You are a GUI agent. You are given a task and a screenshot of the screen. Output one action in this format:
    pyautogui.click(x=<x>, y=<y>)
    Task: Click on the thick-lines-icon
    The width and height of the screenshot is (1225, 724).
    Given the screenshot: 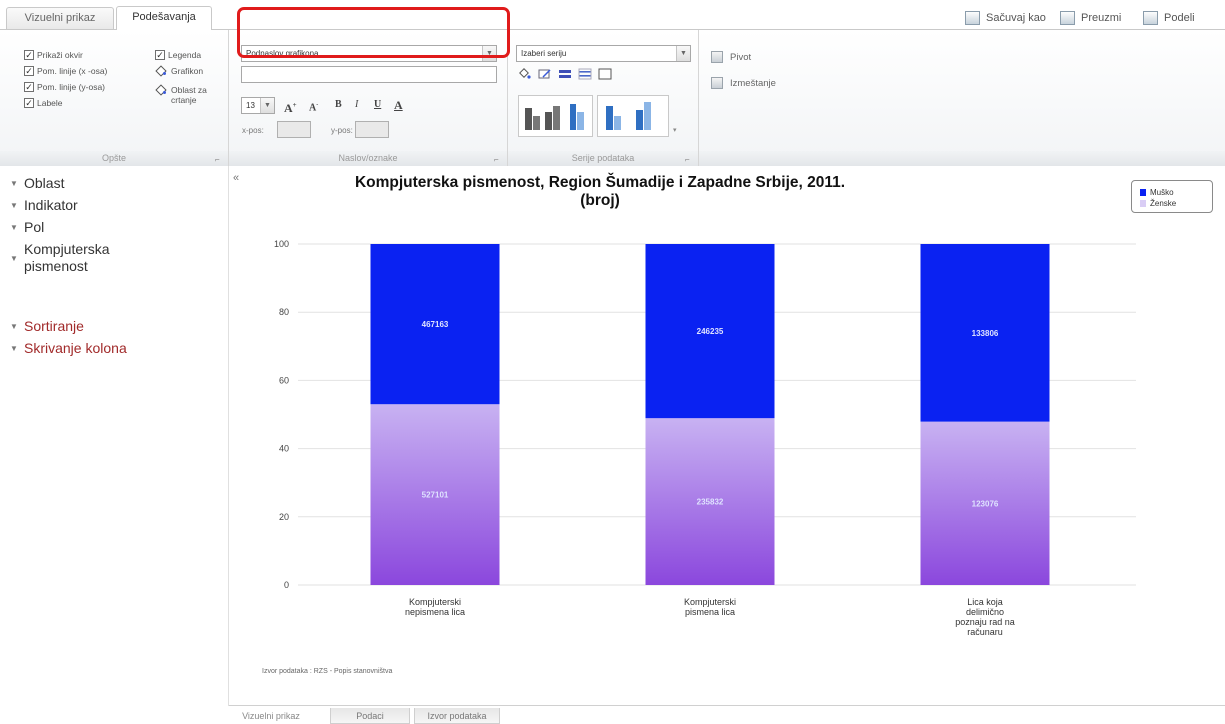 What is the action you would take?
    pyautogui.click(x=565, y=74)
    